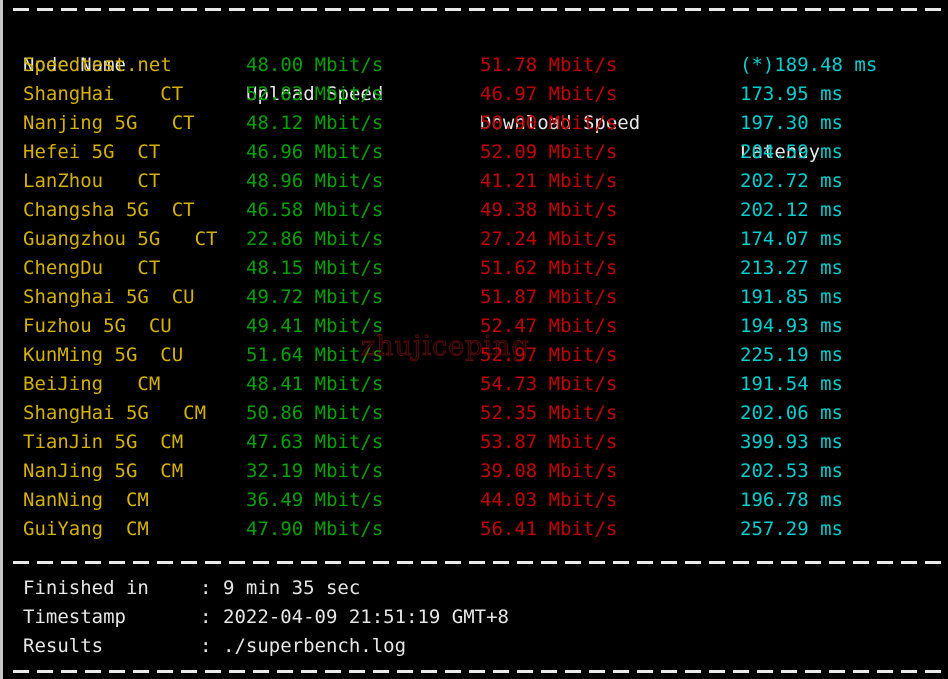  What do you see at coordinates (549, 326) in the screenshot?
I see `cell-download-speed: 52.47 Mbit/s` at bounding box center [549, 326].